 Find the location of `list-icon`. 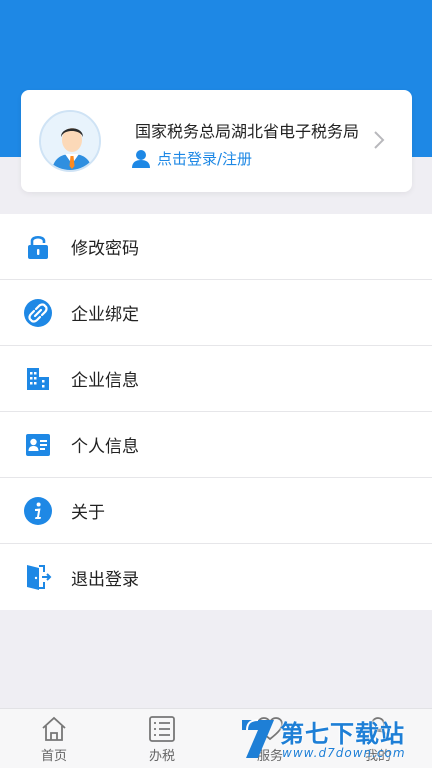

list-icon is located at coordinates (162, 729).